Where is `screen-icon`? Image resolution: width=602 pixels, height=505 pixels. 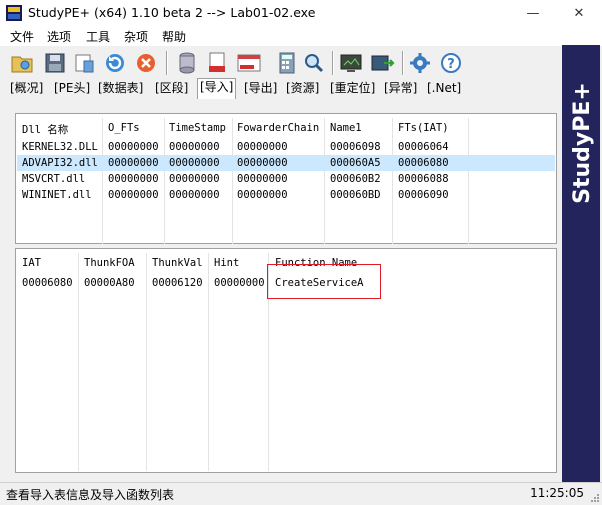 screen-icon is located at coordinates (351, 63).